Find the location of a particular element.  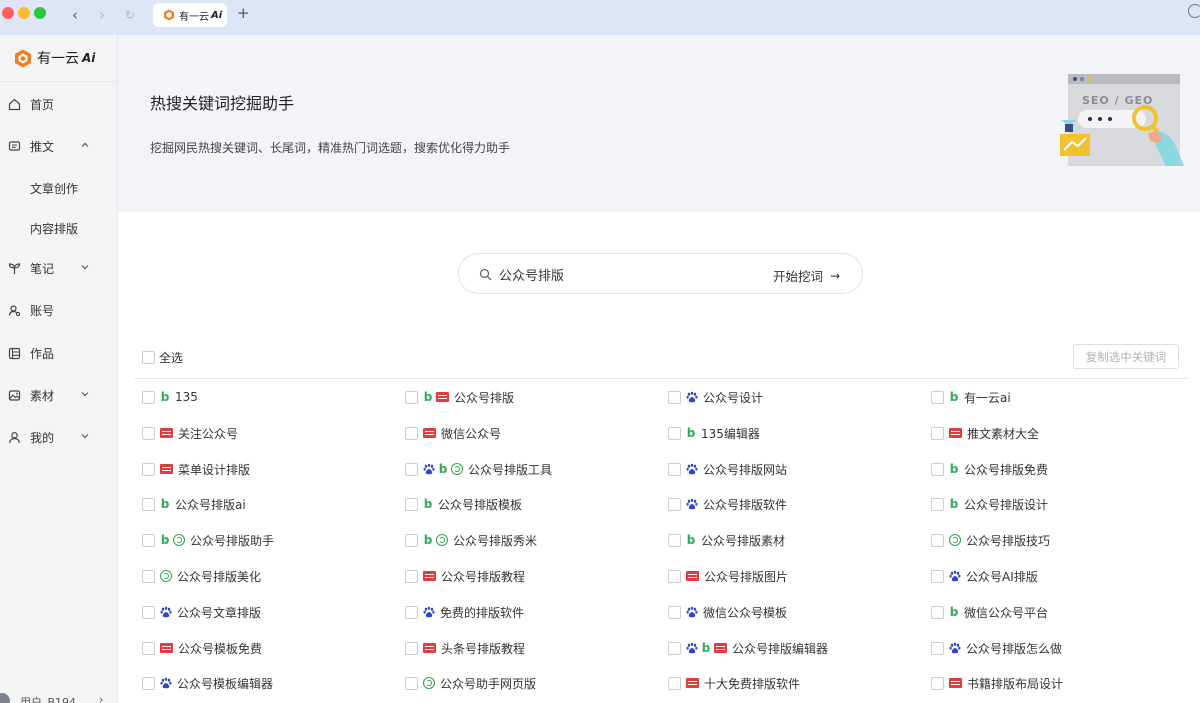

keyword-item: 公众号排版软件 is located at coordinates (727, 504).